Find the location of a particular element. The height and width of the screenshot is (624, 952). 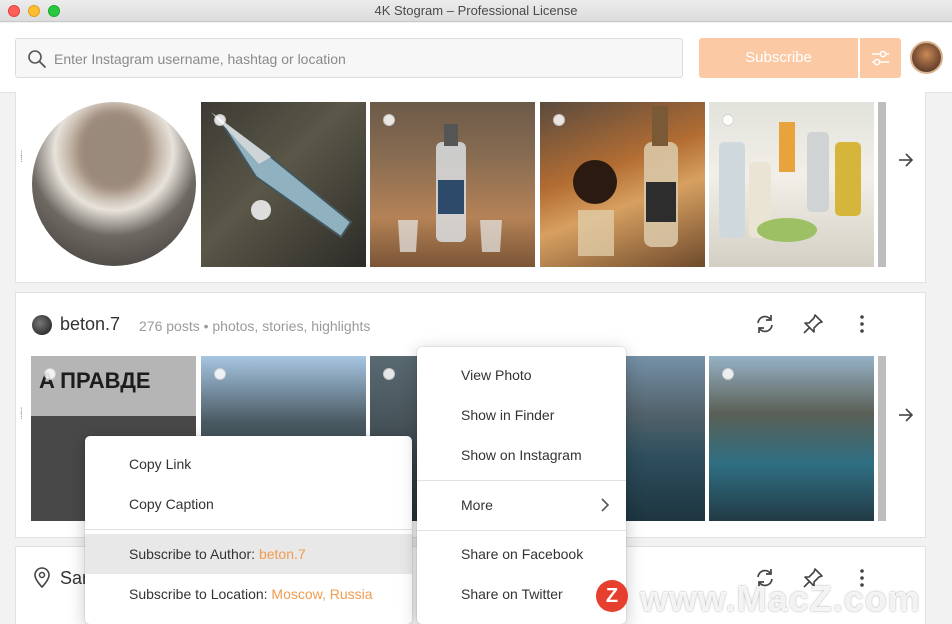

watermark-text: www.MacZ.com is located at coordinates (780, 598).